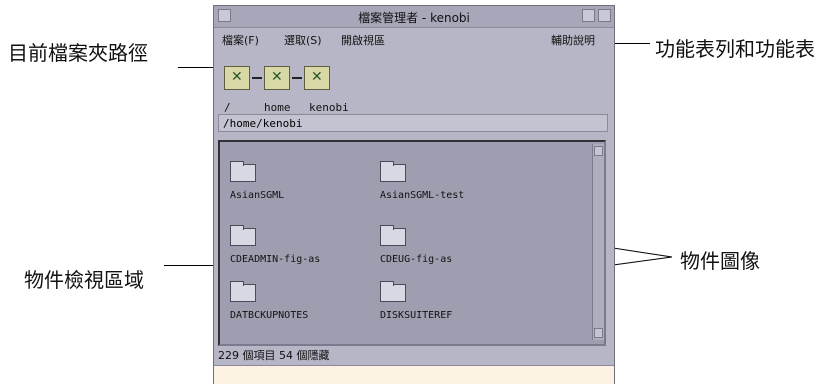 Image resolution: width=832 pixels, height=384 pixels. Describe the element at coordinates (329, 107) in the screenshot. I see `path-label-kenobi: kenobi` at that location.